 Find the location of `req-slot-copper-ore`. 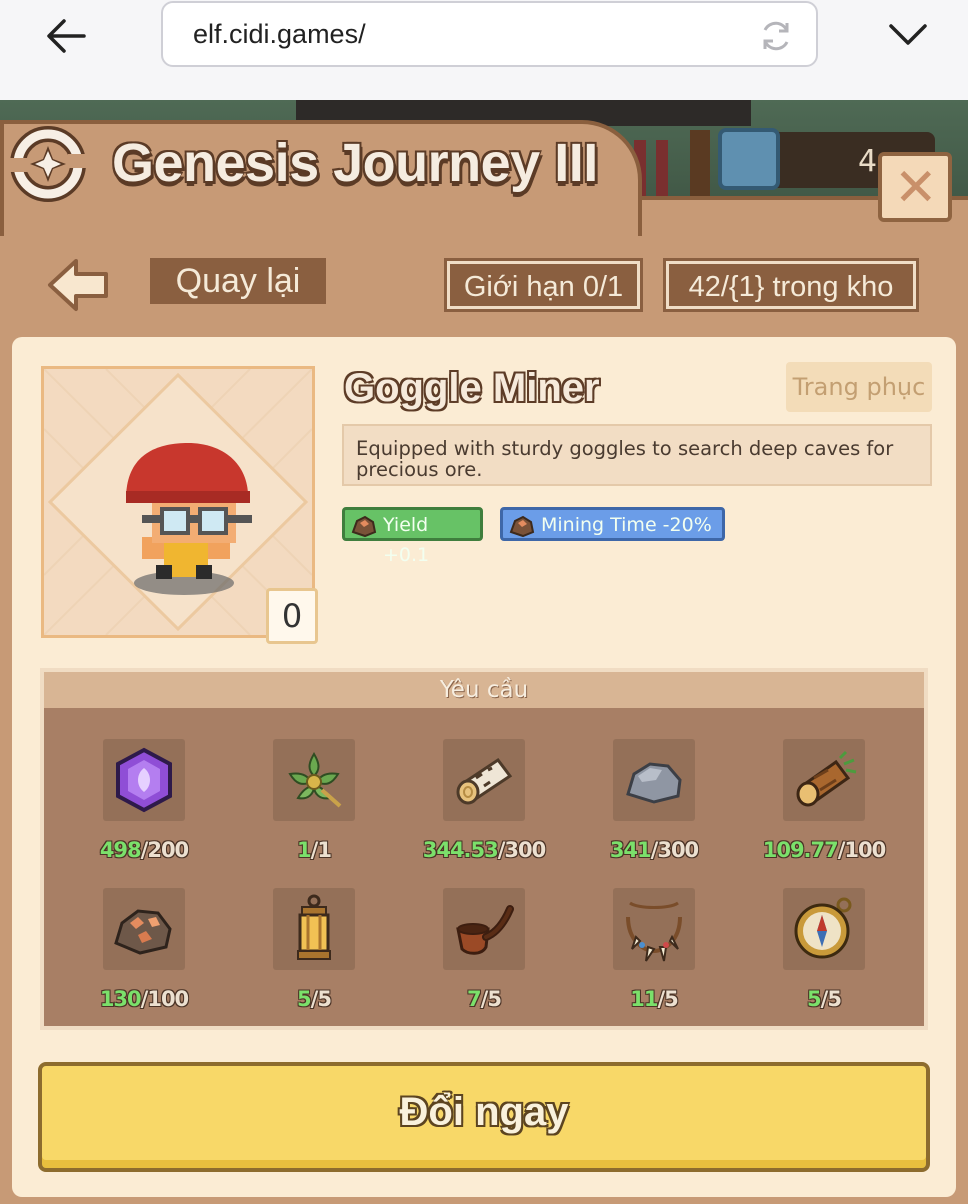

req-slot-copper-ore is located at coordinates (144, 929).